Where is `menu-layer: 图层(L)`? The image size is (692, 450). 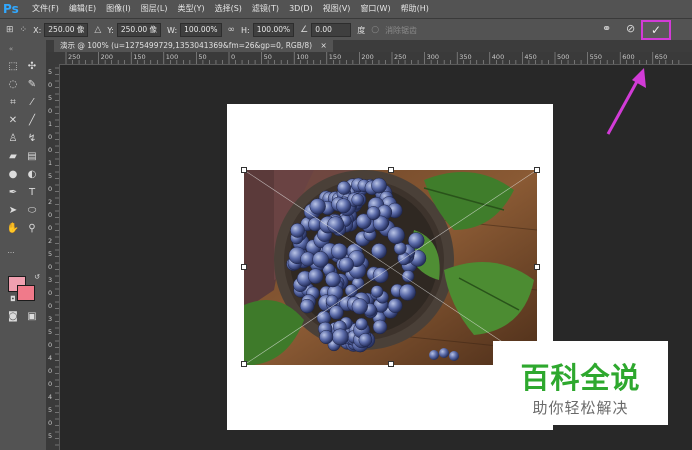 menu-layer: 图层(L) is located at coordinates (154, 9).